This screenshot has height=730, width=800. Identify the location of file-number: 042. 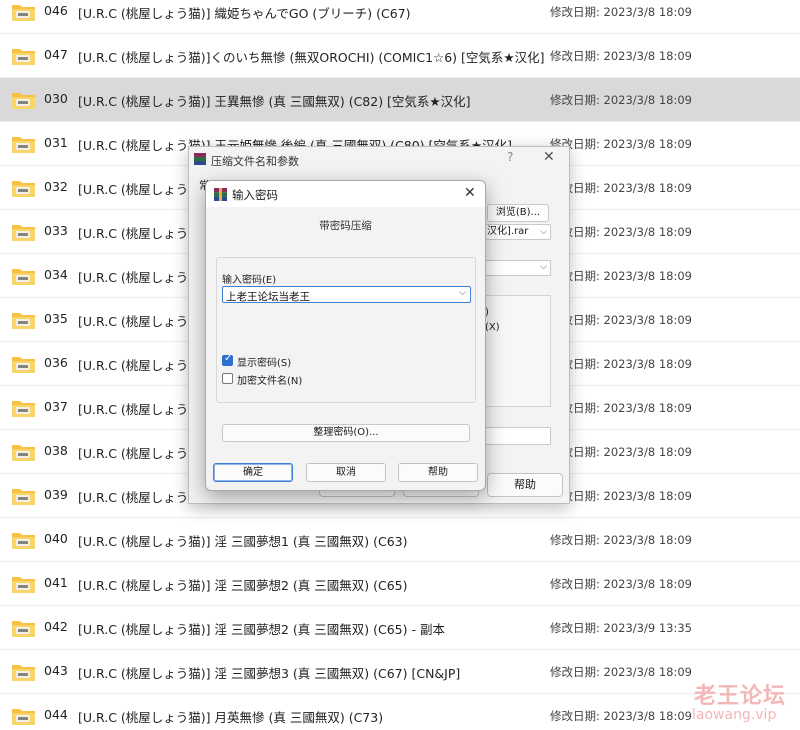
(56, 626).